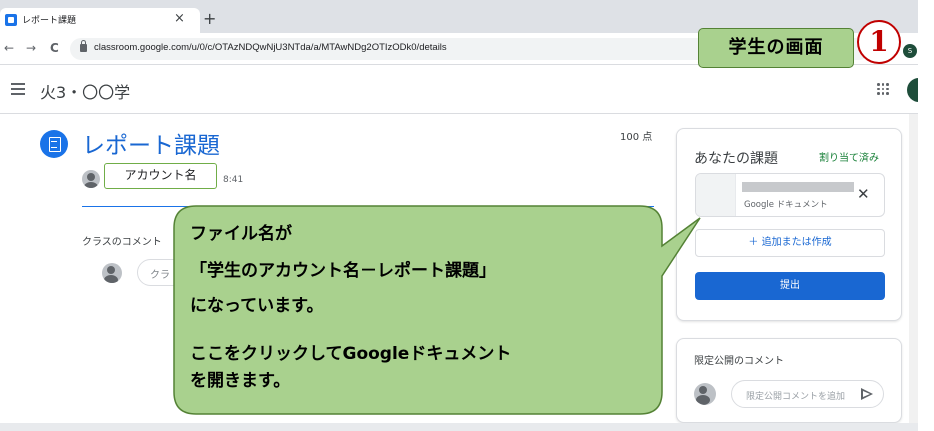  I want to click on callout-line: ここをクリックしてGoogleドキュメント, so click(351, 354).